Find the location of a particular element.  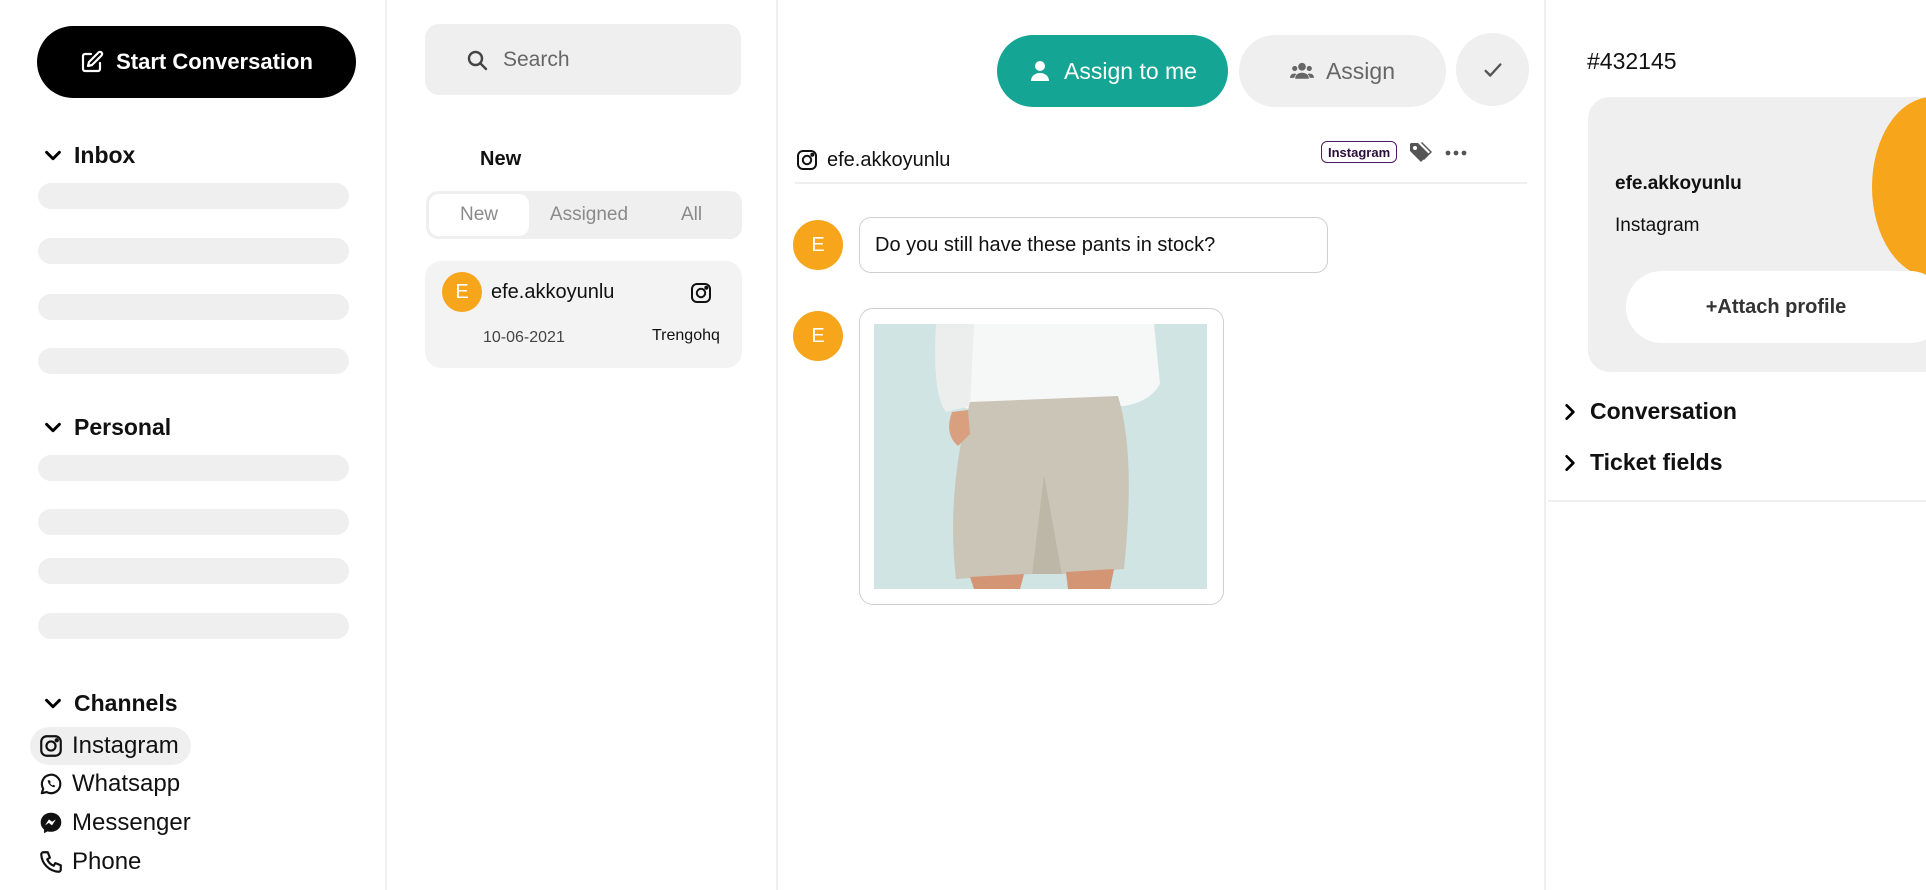

channel-item-instagram: Instagram is located at coordinates (110, 746).